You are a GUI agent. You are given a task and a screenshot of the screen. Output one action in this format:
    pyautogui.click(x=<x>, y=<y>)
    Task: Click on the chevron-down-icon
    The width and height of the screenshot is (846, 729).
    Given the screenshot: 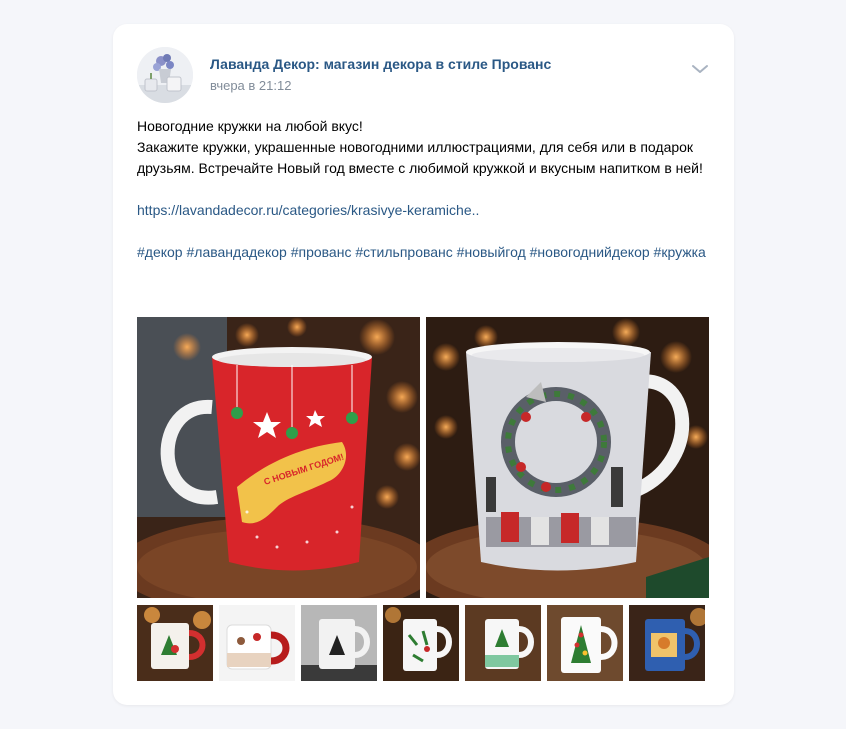 What is the action you would take?
    pyautogui.click(x=700, y=69)
    